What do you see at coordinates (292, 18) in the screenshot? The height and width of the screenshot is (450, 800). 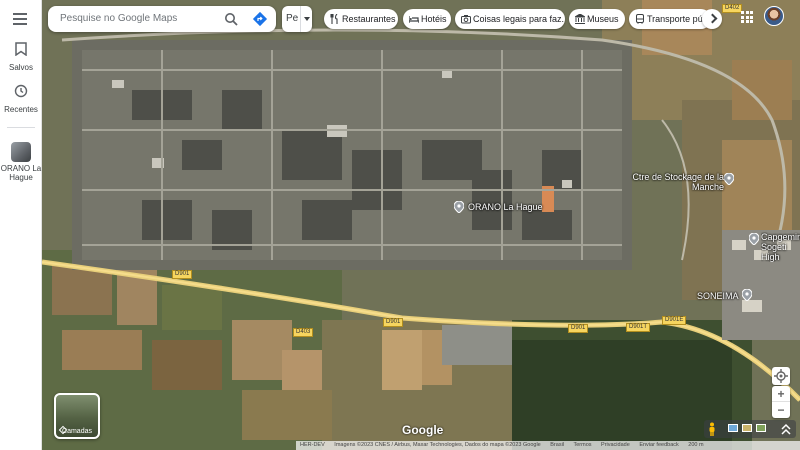 I see `tab-partial-label: Pe` at bounding box center [292, 18].